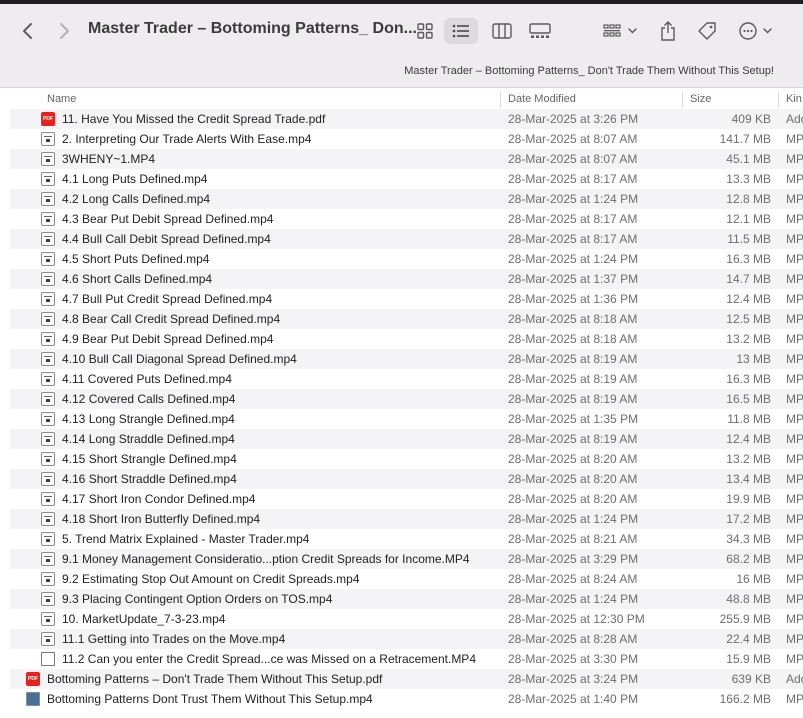 This screenshot has width=803, height=718. Describe the element at coordinates (573, 199) in the screenshot. I see `file-date-modified: 28-Mar-2025 at 1:24 PM` at that location.